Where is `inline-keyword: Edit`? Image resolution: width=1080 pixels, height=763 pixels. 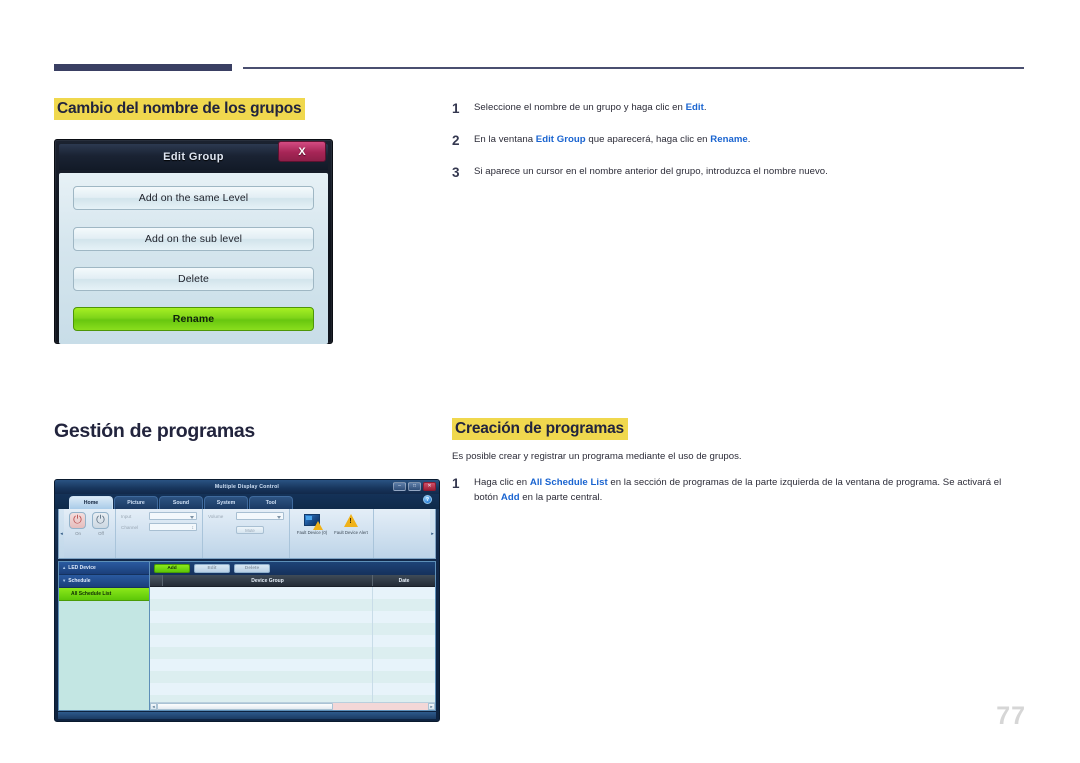
inline-keyword: Edit is located at coordinates (695, 107).